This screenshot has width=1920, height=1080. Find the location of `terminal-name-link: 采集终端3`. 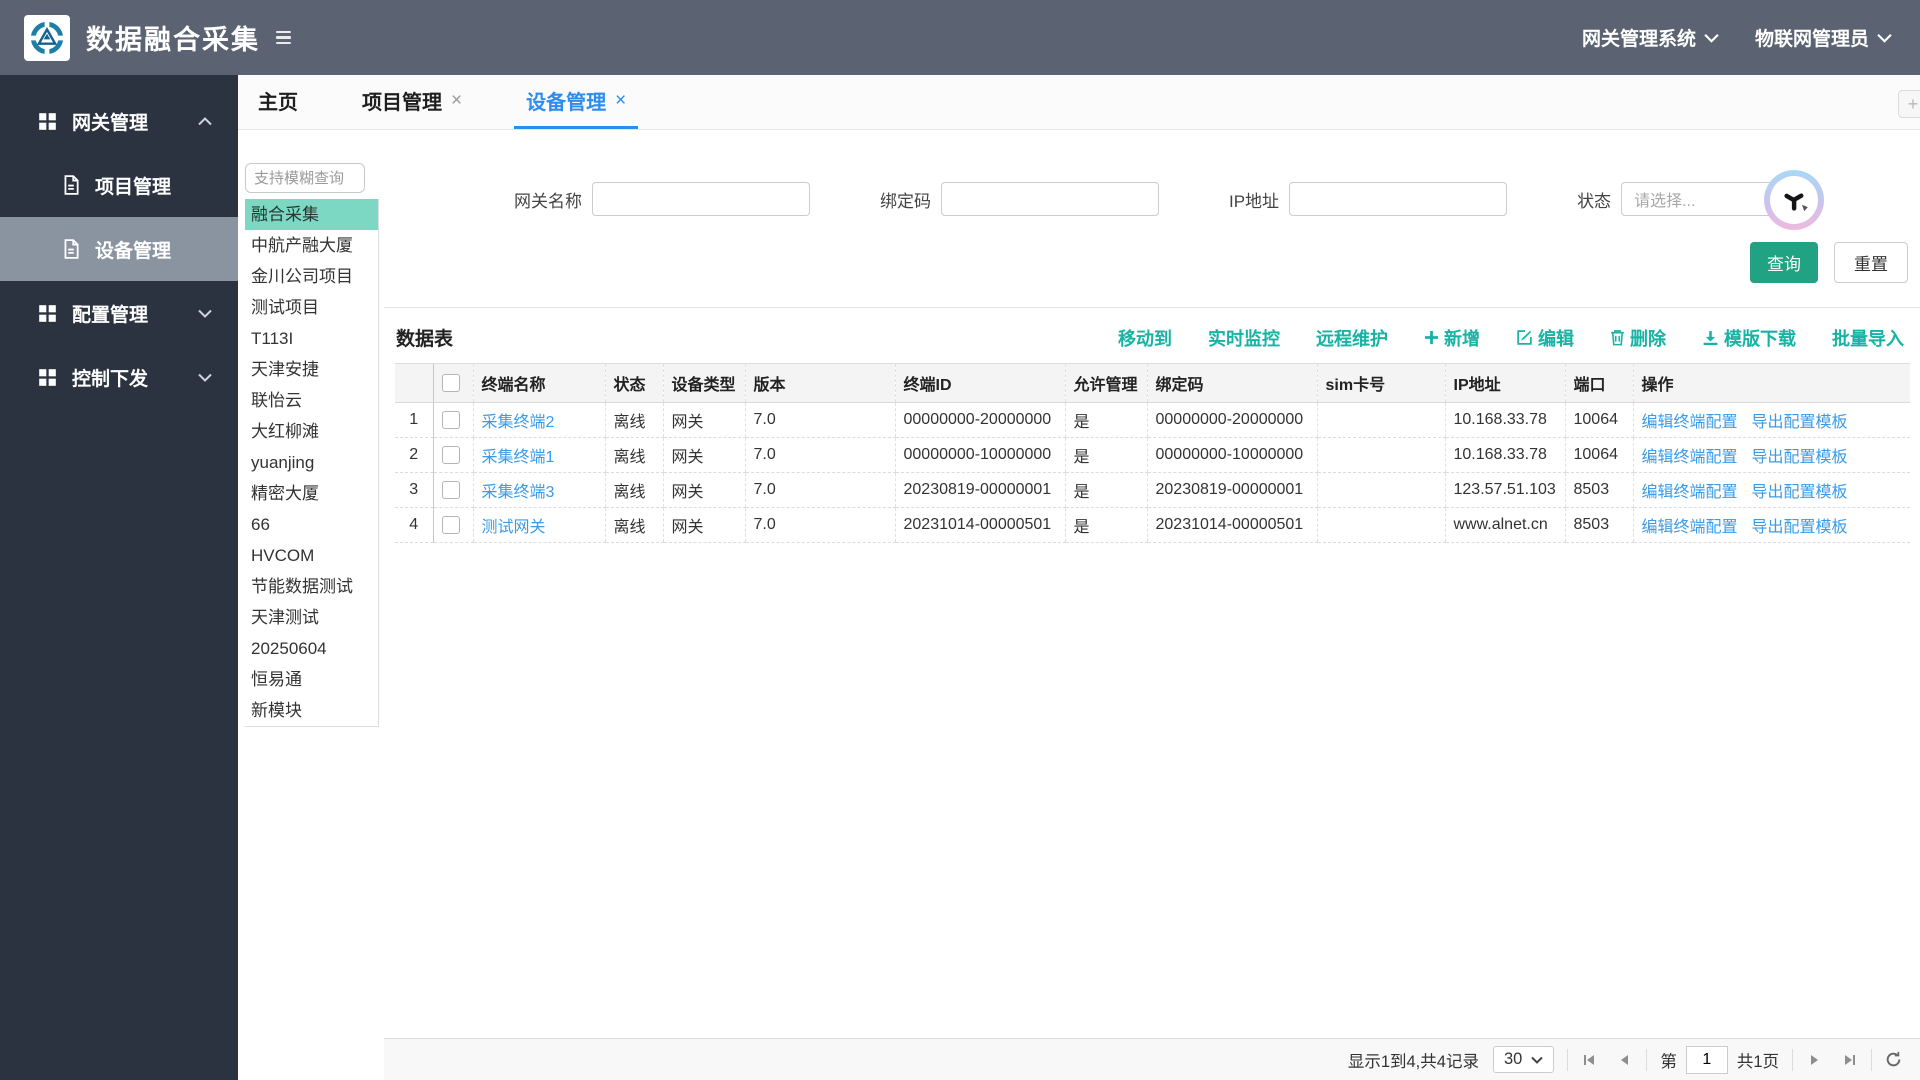

terminal-name-link: 采集终端3 is located at coordinates (518, 492).